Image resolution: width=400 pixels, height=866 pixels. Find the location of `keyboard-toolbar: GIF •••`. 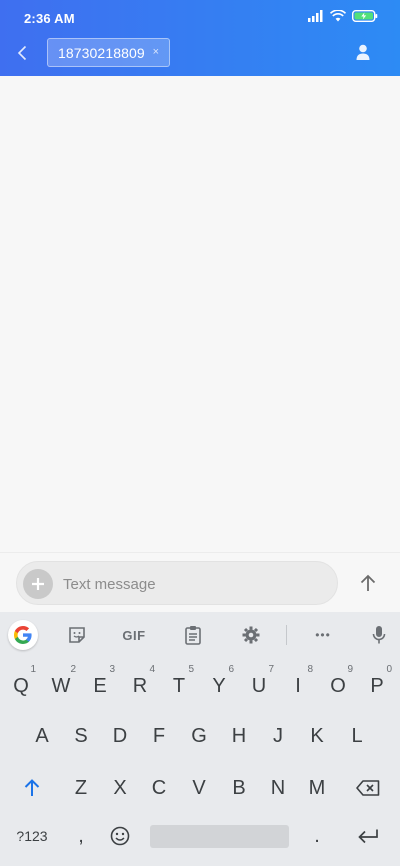

keyboard-toolbar: GIF ••• is located at coordinates (200, 635).